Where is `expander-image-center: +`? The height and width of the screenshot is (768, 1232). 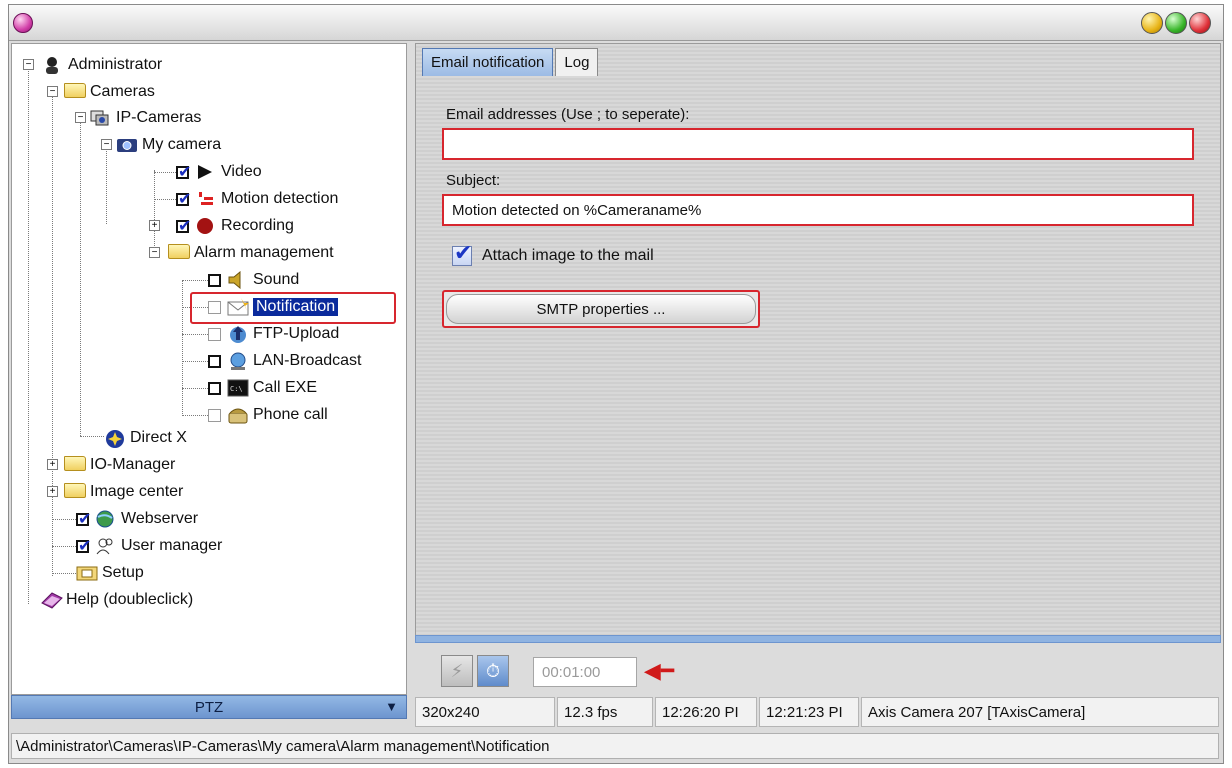 expander-image-center: + is located at coordinates (52, 491).